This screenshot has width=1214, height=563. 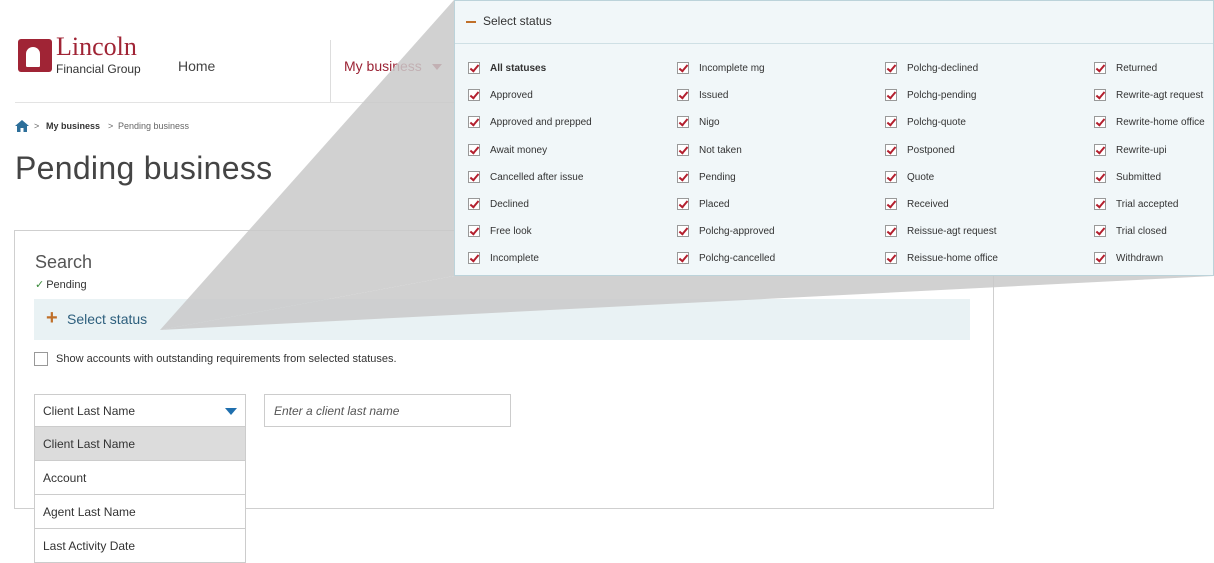 I want to click on status-option-label: Not taken, so click(x=720, y=150).